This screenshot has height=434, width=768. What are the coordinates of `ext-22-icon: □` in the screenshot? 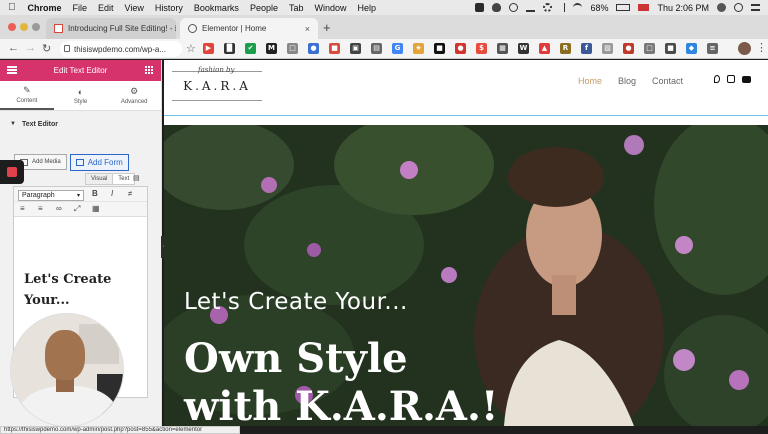 It's located at (649, 48).